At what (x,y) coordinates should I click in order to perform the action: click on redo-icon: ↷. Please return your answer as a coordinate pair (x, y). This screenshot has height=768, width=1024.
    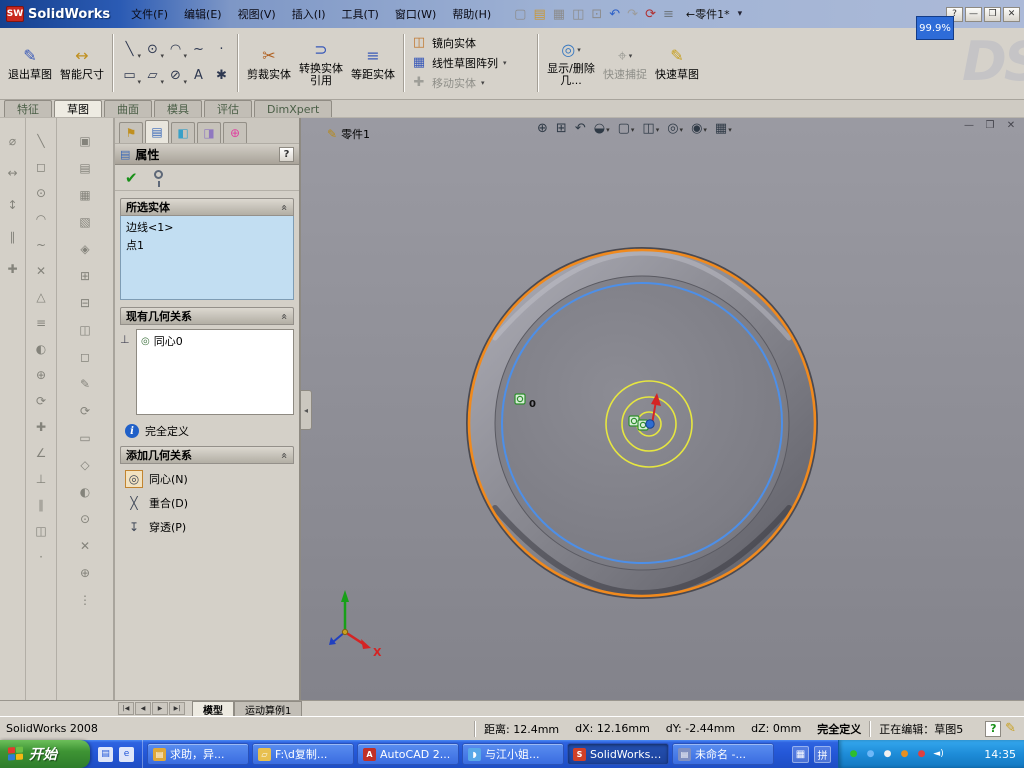
    Looking at the image, I should click on (632, 14).